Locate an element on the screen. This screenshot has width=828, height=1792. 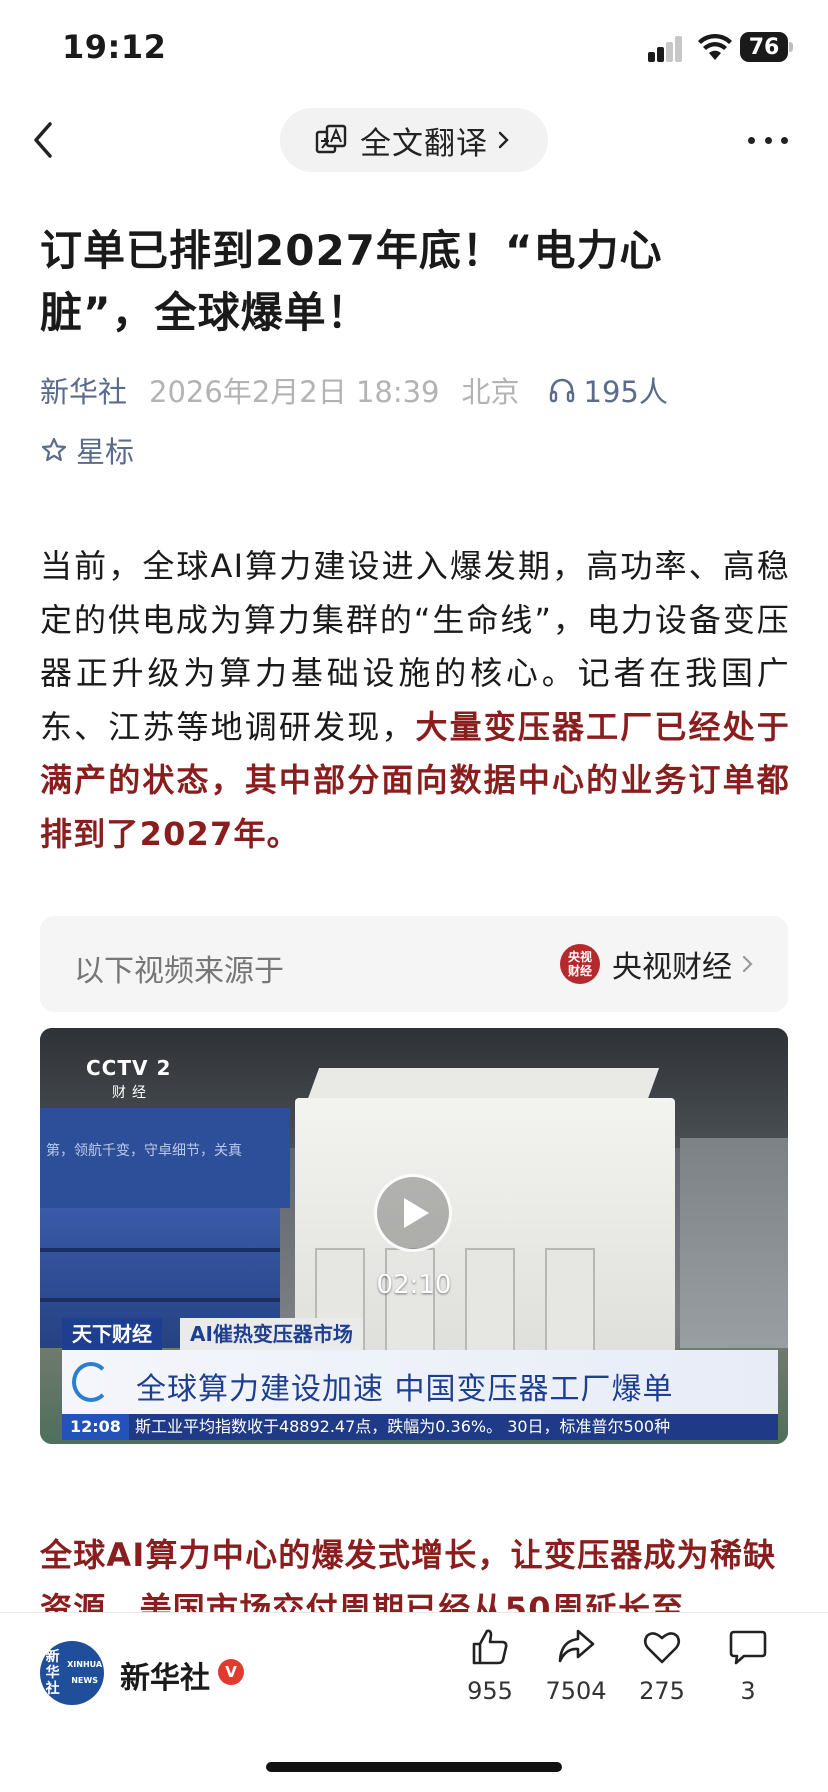
cctv-channel-sub: 财经 is located at coordinates (132, 1093).